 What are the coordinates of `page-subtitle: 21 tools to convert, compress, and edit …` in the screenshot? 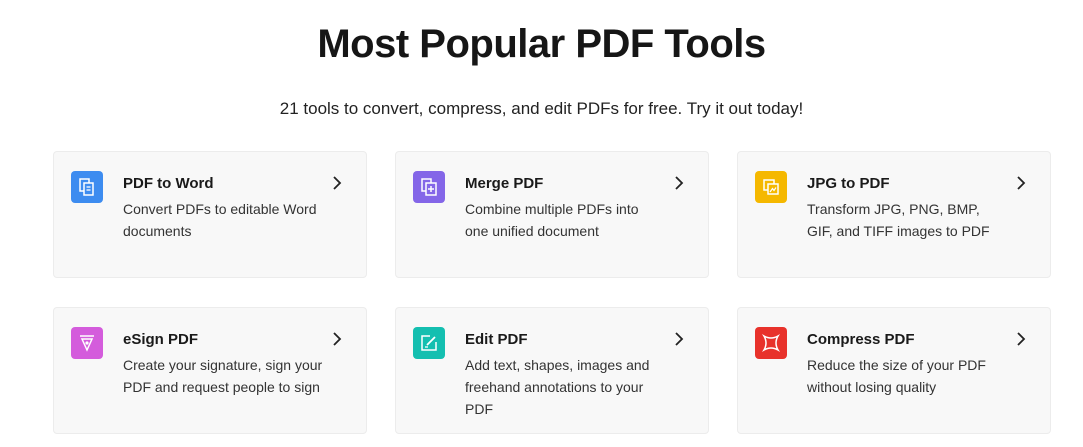 It's located at (541, 108).